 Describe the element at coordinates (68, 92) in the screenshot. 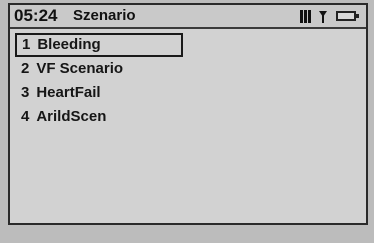

I see `menu-item-label: HeartFail` at that location.